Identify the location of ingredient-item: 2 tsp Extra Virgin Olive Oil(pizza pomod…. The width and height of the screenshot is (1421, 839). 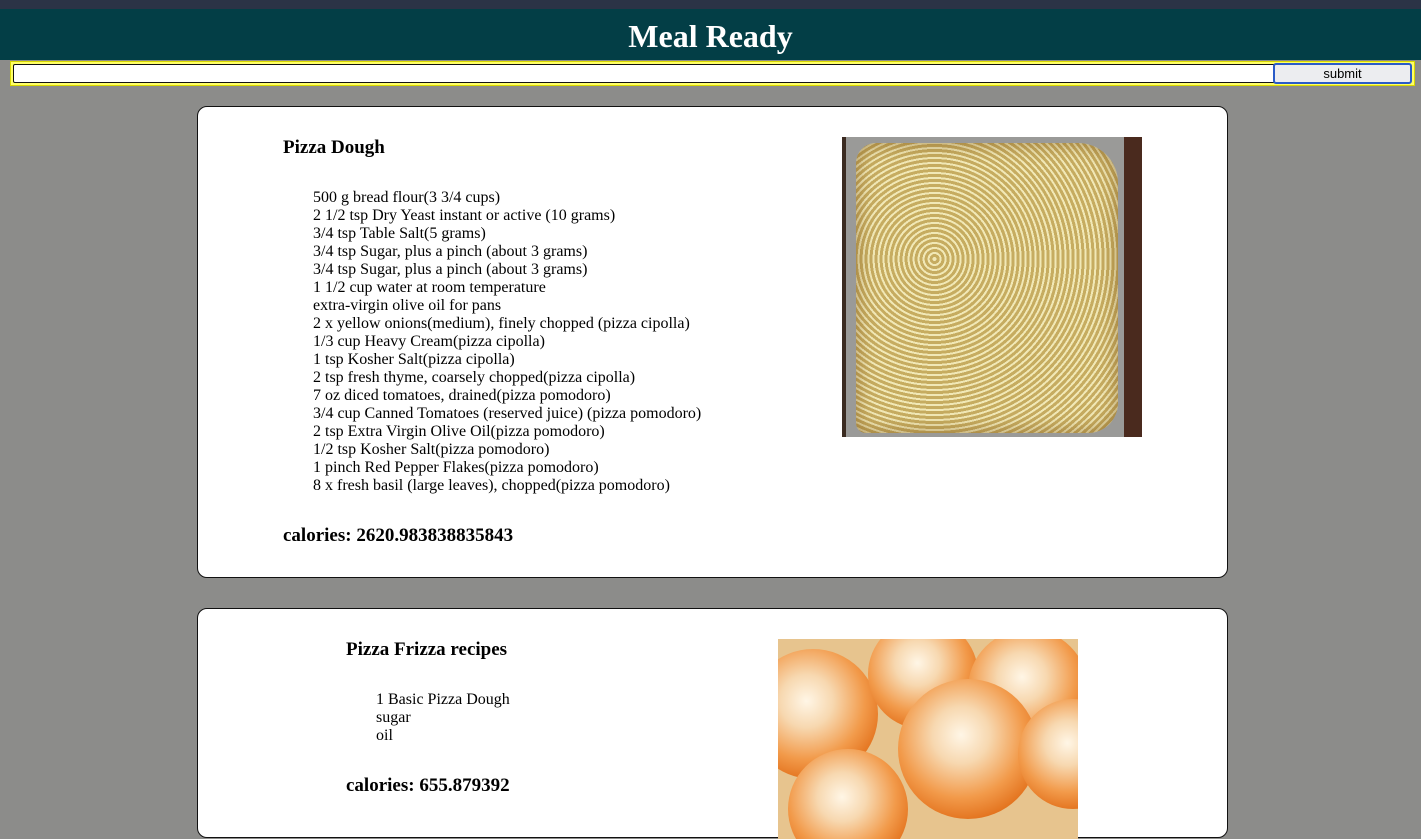
(459, 431).